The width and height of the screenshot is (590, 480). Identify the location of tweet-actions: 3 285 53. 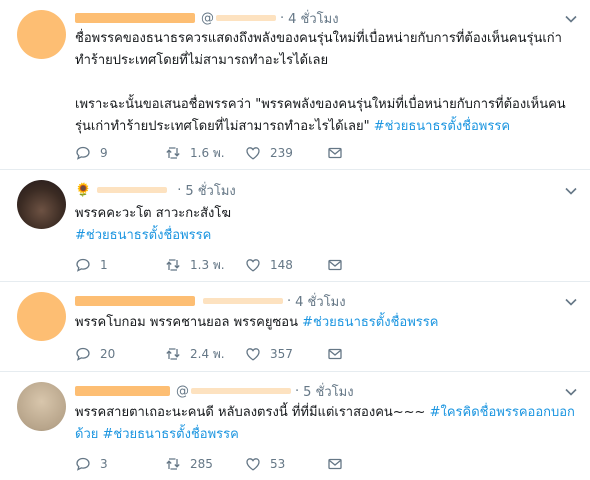
(209, 464).